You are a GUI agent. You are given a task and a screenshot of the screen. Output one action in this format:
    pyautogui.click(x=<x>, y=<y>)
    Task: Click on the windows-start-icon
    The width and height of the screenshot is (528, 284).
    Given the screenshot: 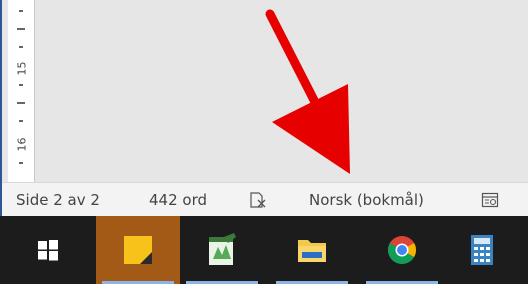 What is the action you would take?
    pyautogui.click(x=48, y=250)
    